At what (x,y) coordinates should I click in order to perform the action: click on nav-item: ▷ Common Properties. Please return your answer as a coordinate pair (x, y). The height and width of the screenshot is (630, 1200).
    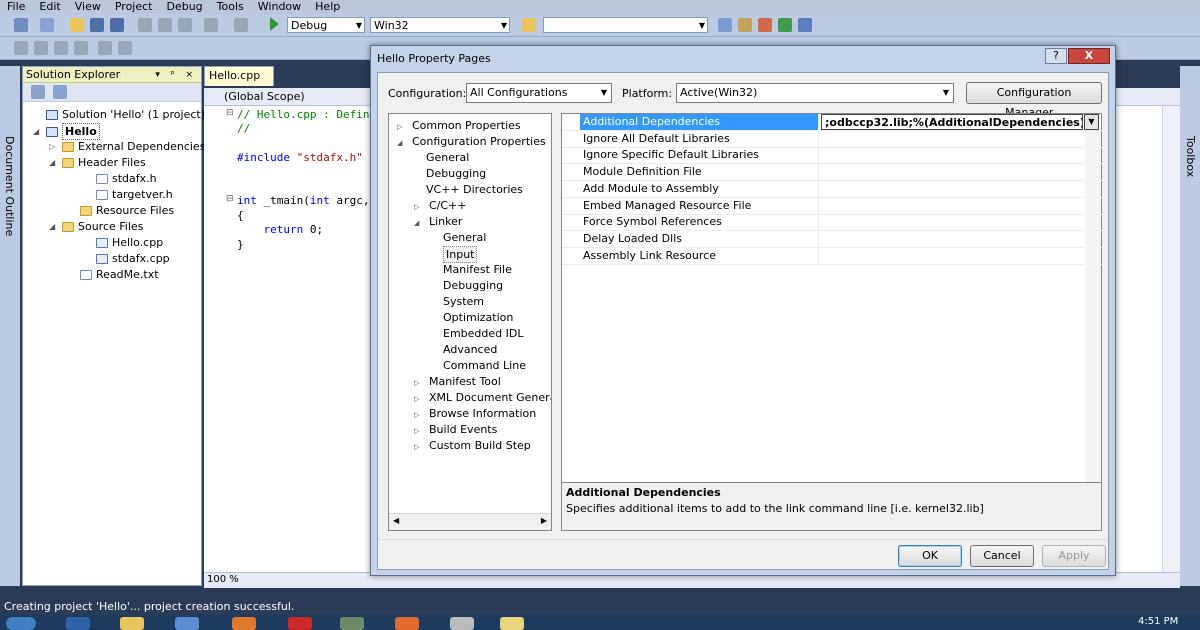
    Looking at the image, I should click on (459, 126).